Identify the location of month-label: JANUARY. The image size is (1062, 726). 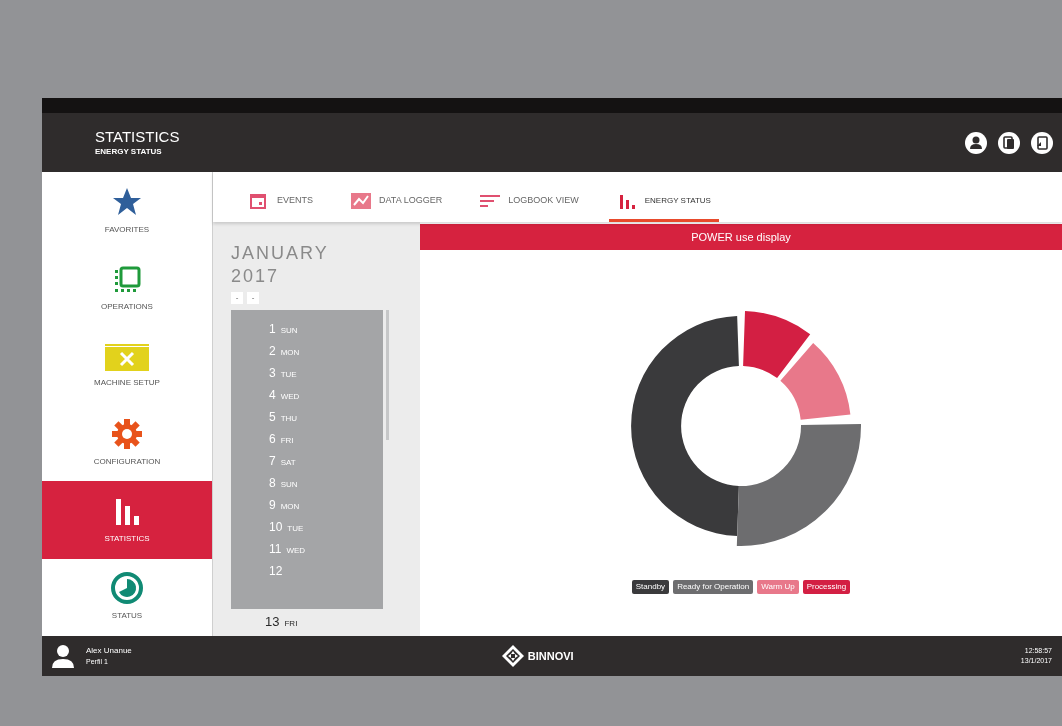
(280, 253).